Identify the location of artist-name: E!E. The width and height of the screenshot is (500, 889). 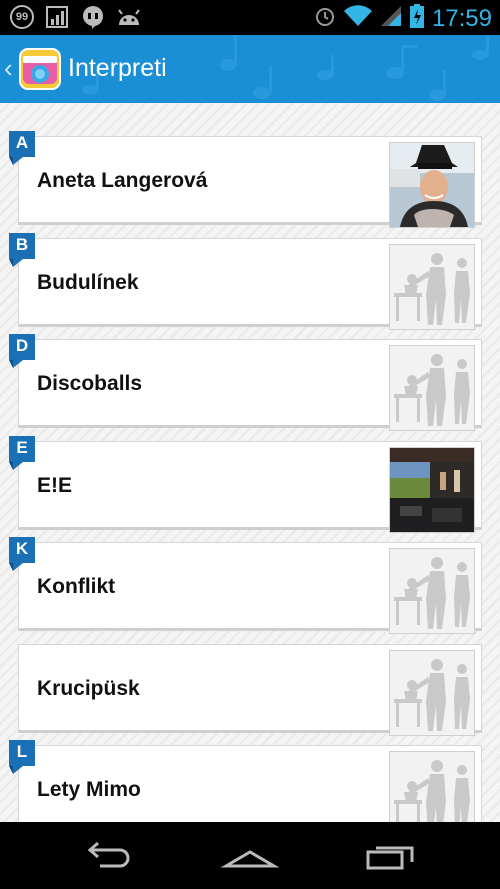
(55, 485).